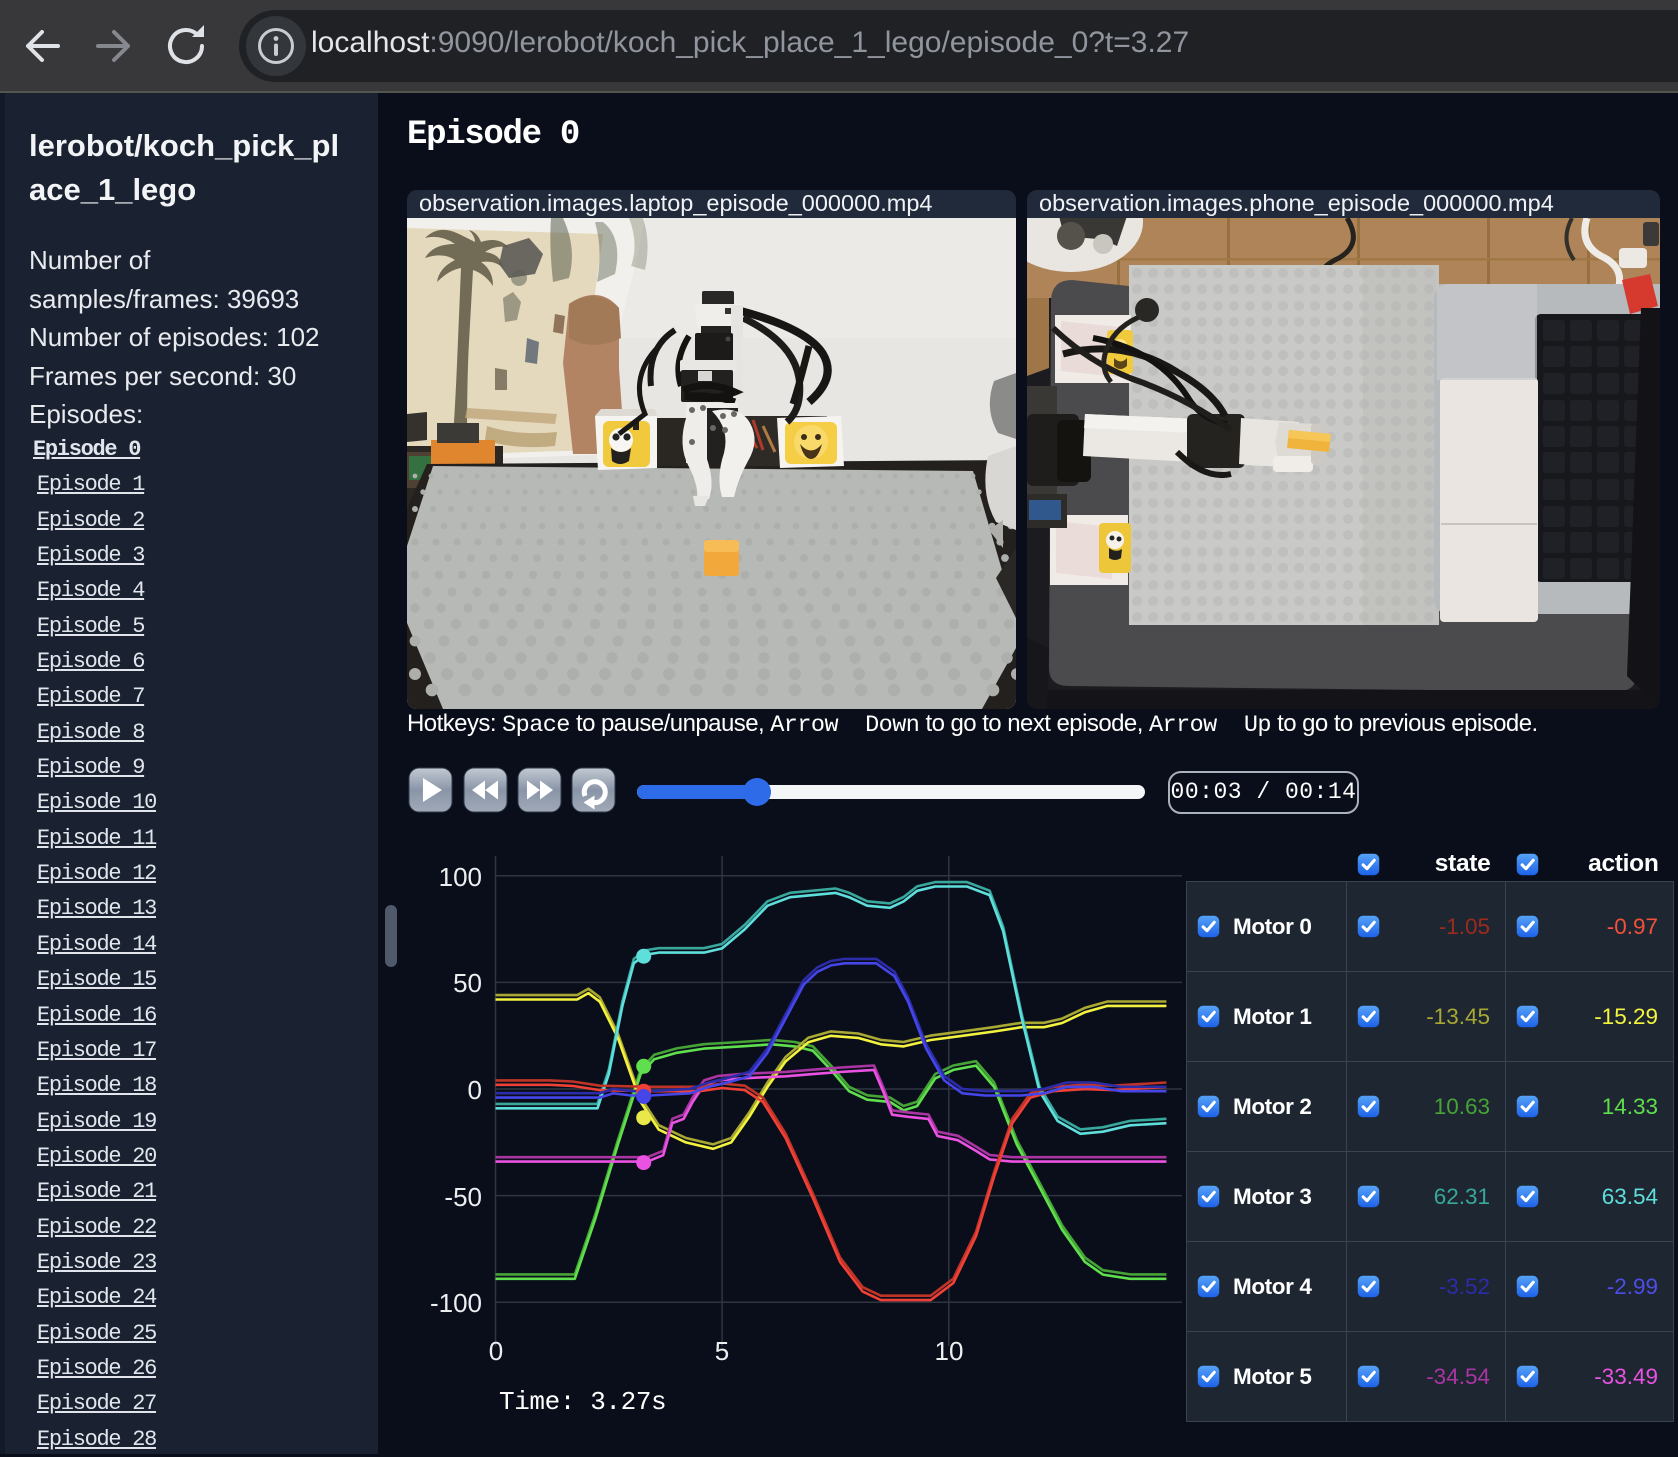 The width and height of the screenshot is (1678, 1457). What do you see at coordinates (460, 877) in the screenshot?
I see `svg-text: 100` at bounding box center [460, 877].